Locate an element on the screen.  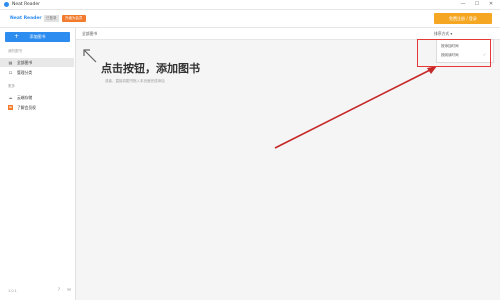
annotation-arrow is located at coordinates (355, 107).